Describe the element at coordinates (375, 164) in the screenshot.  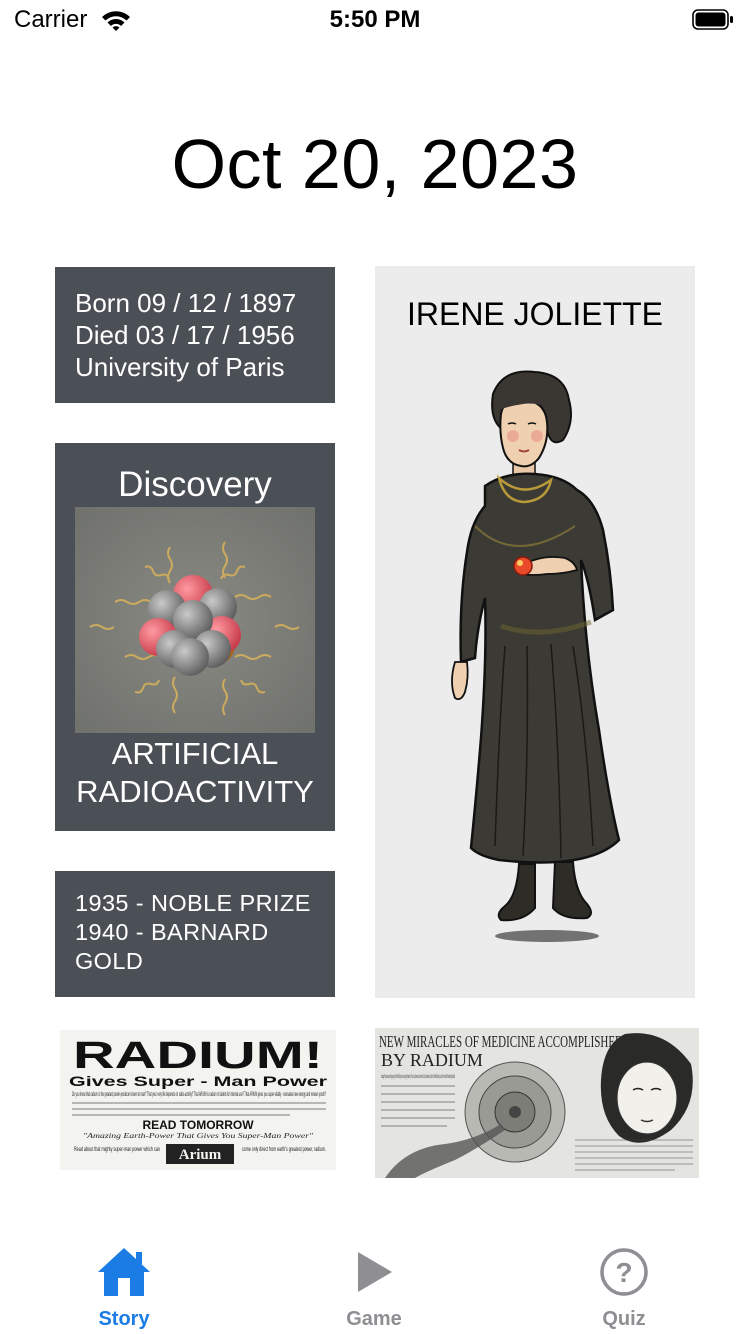
I see `date-title: Oct 20, 2023` at that location.